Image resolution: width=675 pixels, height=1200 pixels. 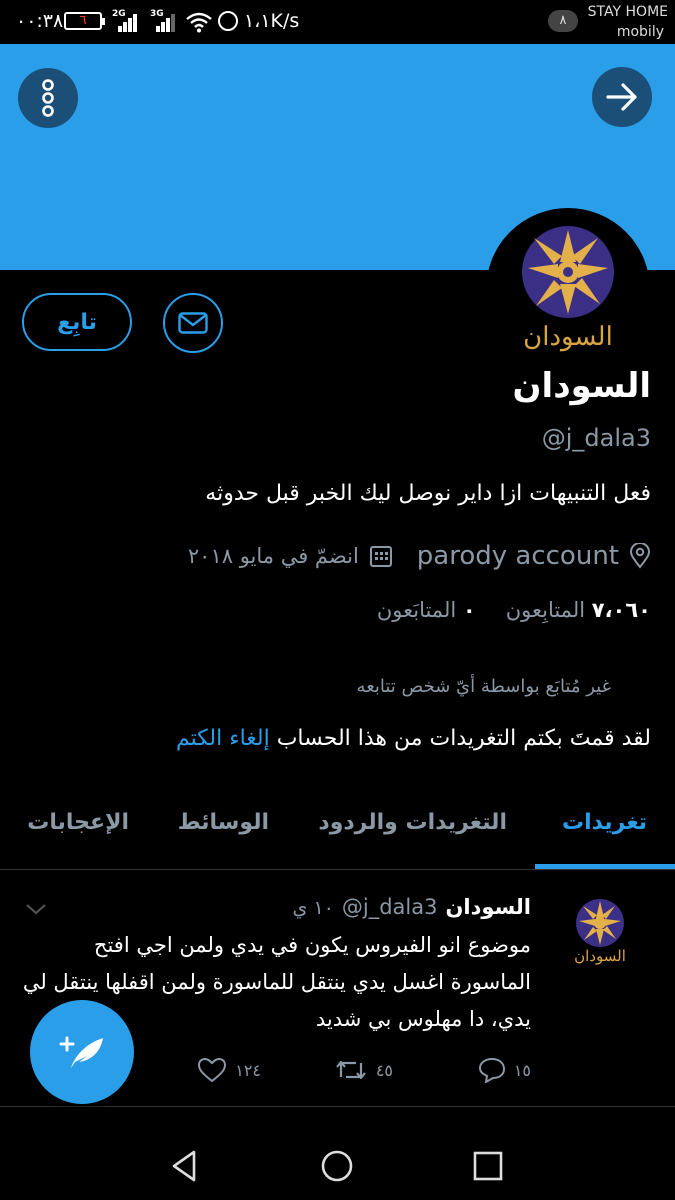 What do you see at coordinates (272, 21) in the screenshot?
I see `network-speed: ١،١K/s` at bounding box center [272, 21].